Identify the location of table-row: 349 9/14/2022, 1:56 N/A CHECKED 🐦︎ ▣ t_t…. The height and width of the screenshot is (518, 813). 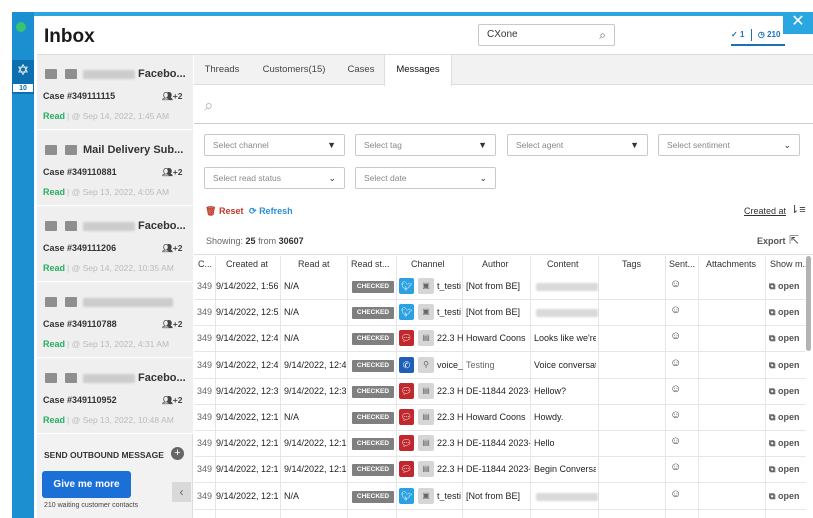
(500, 287).